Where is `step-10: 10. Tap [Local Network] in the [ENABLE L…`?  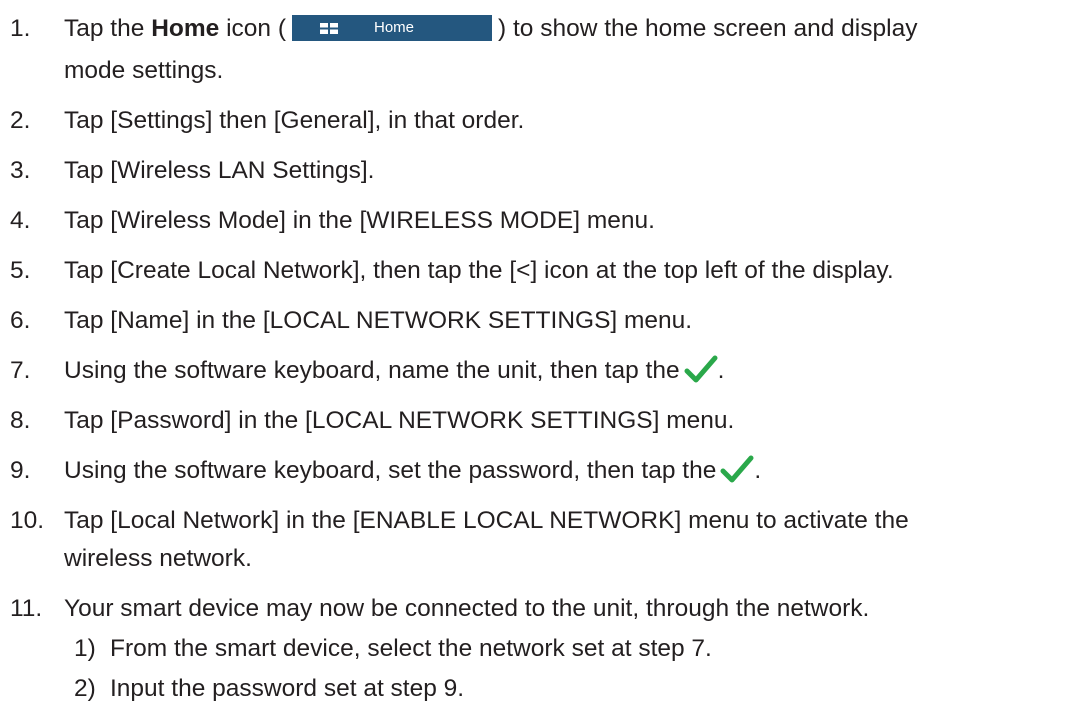
step-10: 10. Tap [Local Network] in the [ENABLE L… is located at coordinates (544, 542).